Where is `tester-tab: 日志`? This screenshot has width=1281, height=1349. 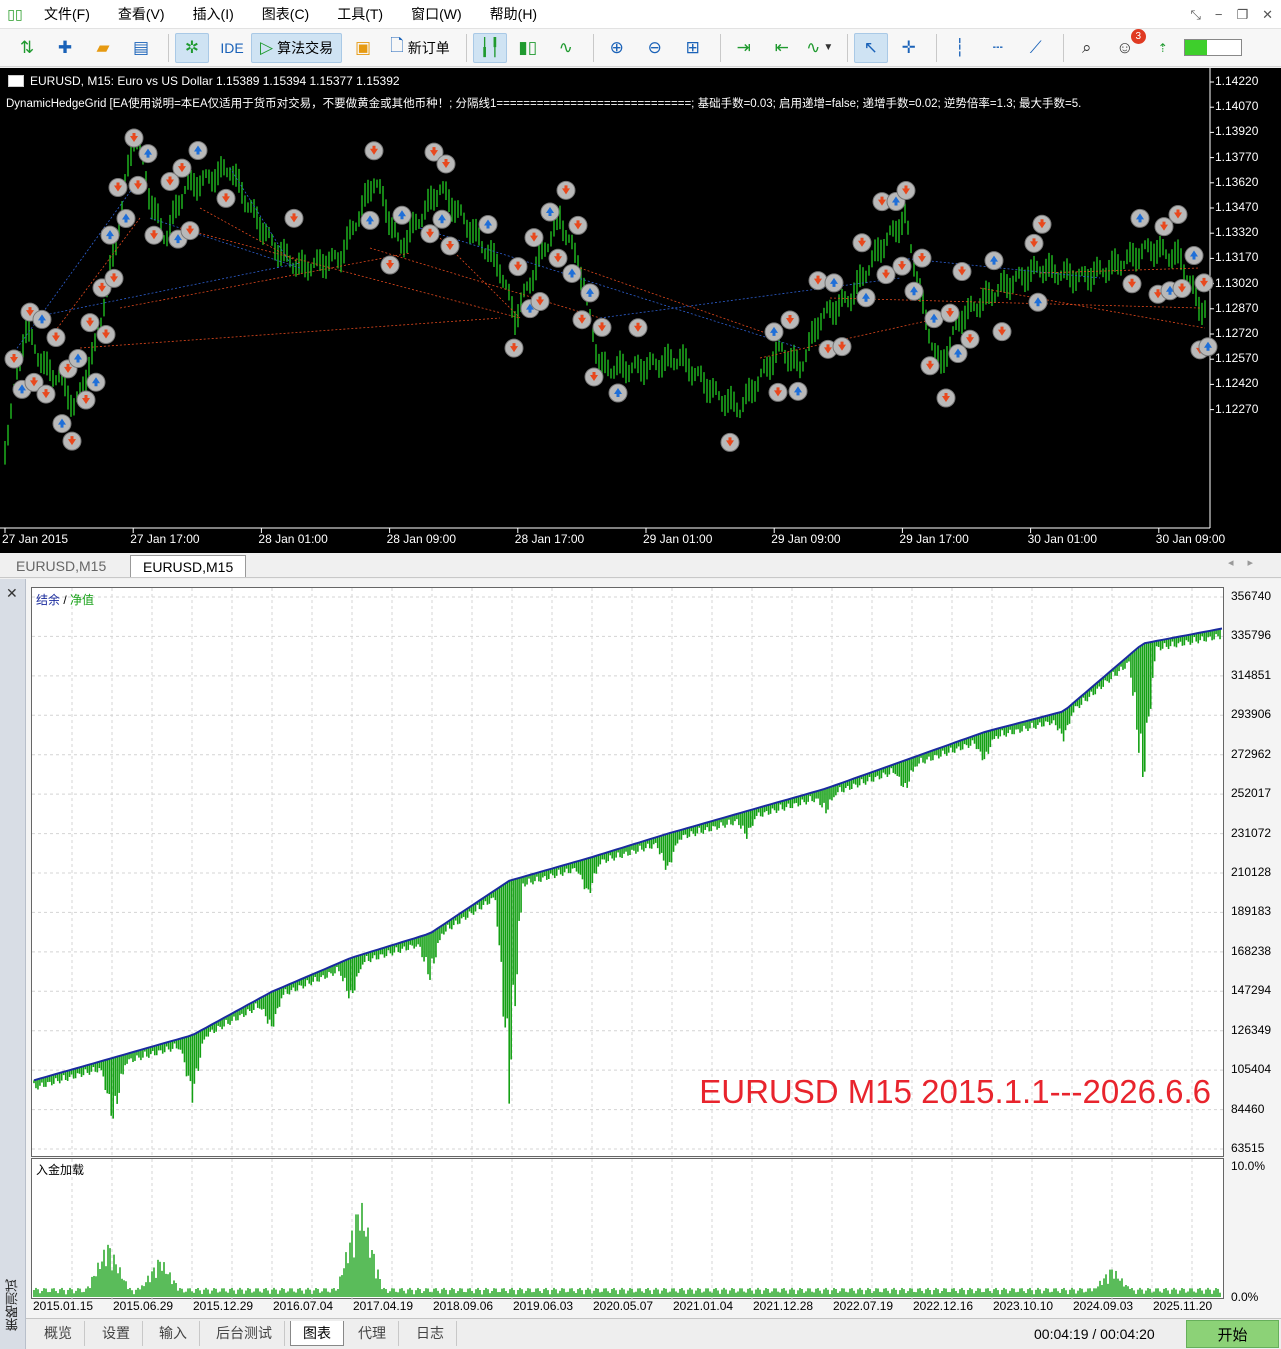
tester-tab: 日志 is located at coordinates (430, 1333).